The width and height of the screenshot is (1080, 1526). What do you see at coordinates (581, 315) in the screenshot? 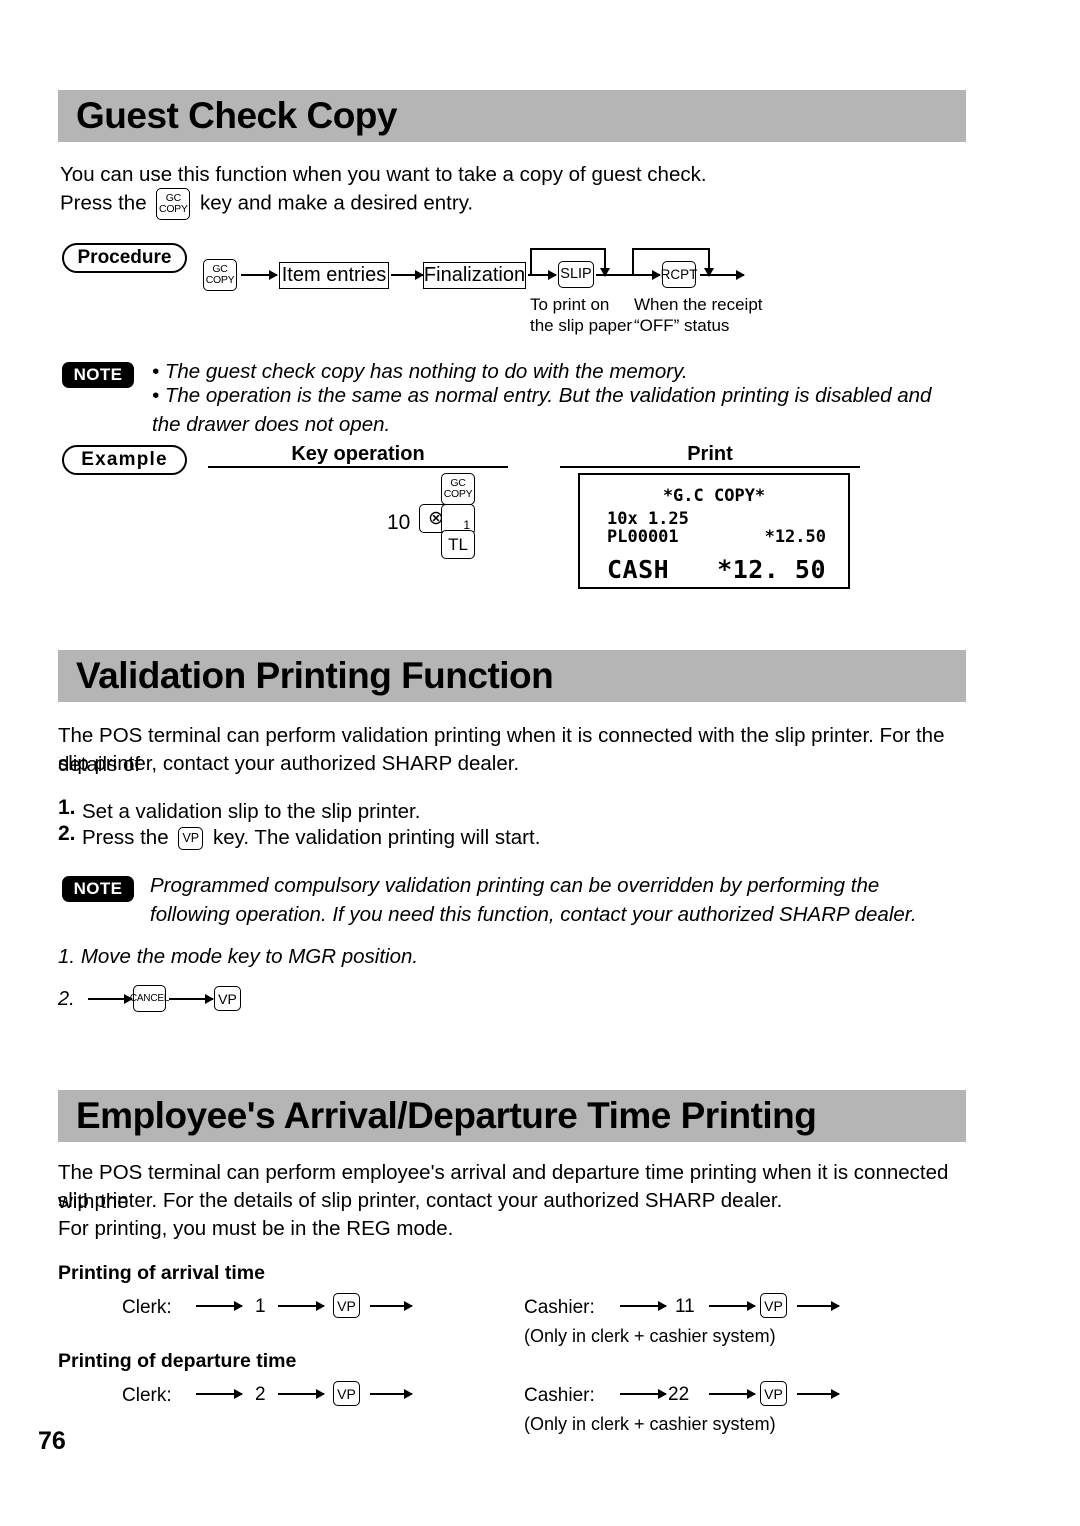
I see `slip-caption: To print on the slip paper` at bounding box center [581, 315].